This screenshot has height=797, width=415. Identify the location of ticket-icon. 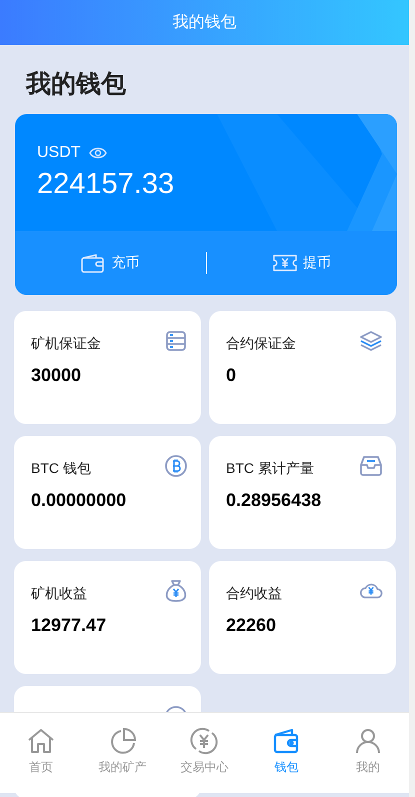
(284, 263).